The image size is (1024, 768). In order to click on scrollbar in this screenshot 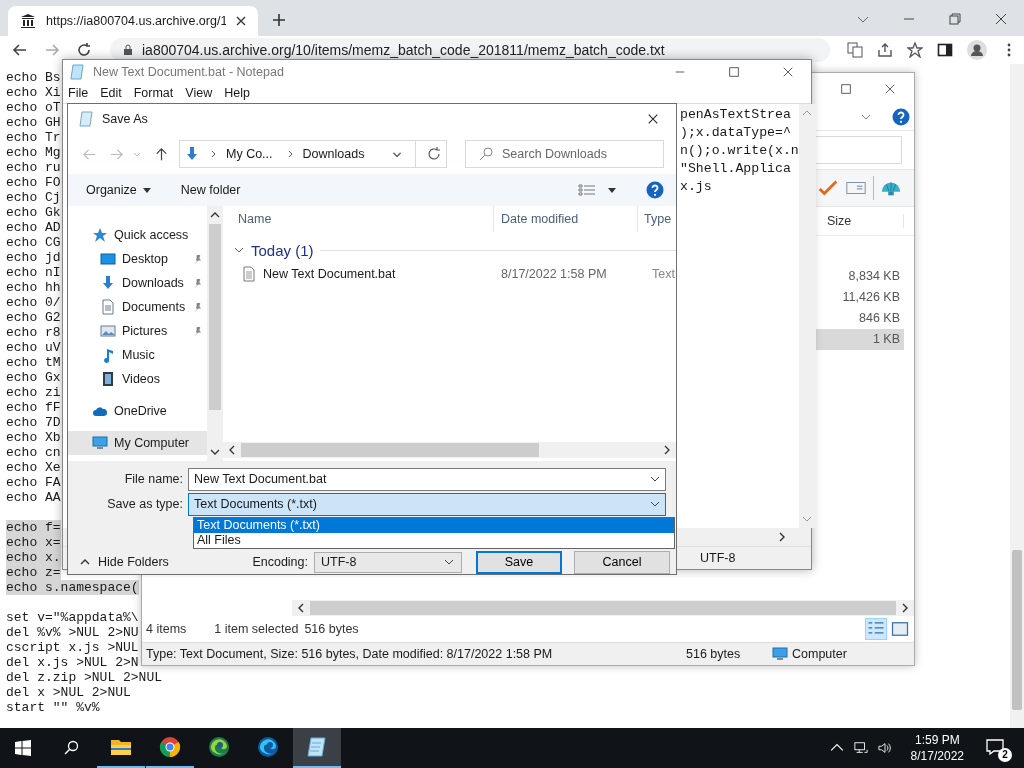, I will do `click(1017, 396)`.